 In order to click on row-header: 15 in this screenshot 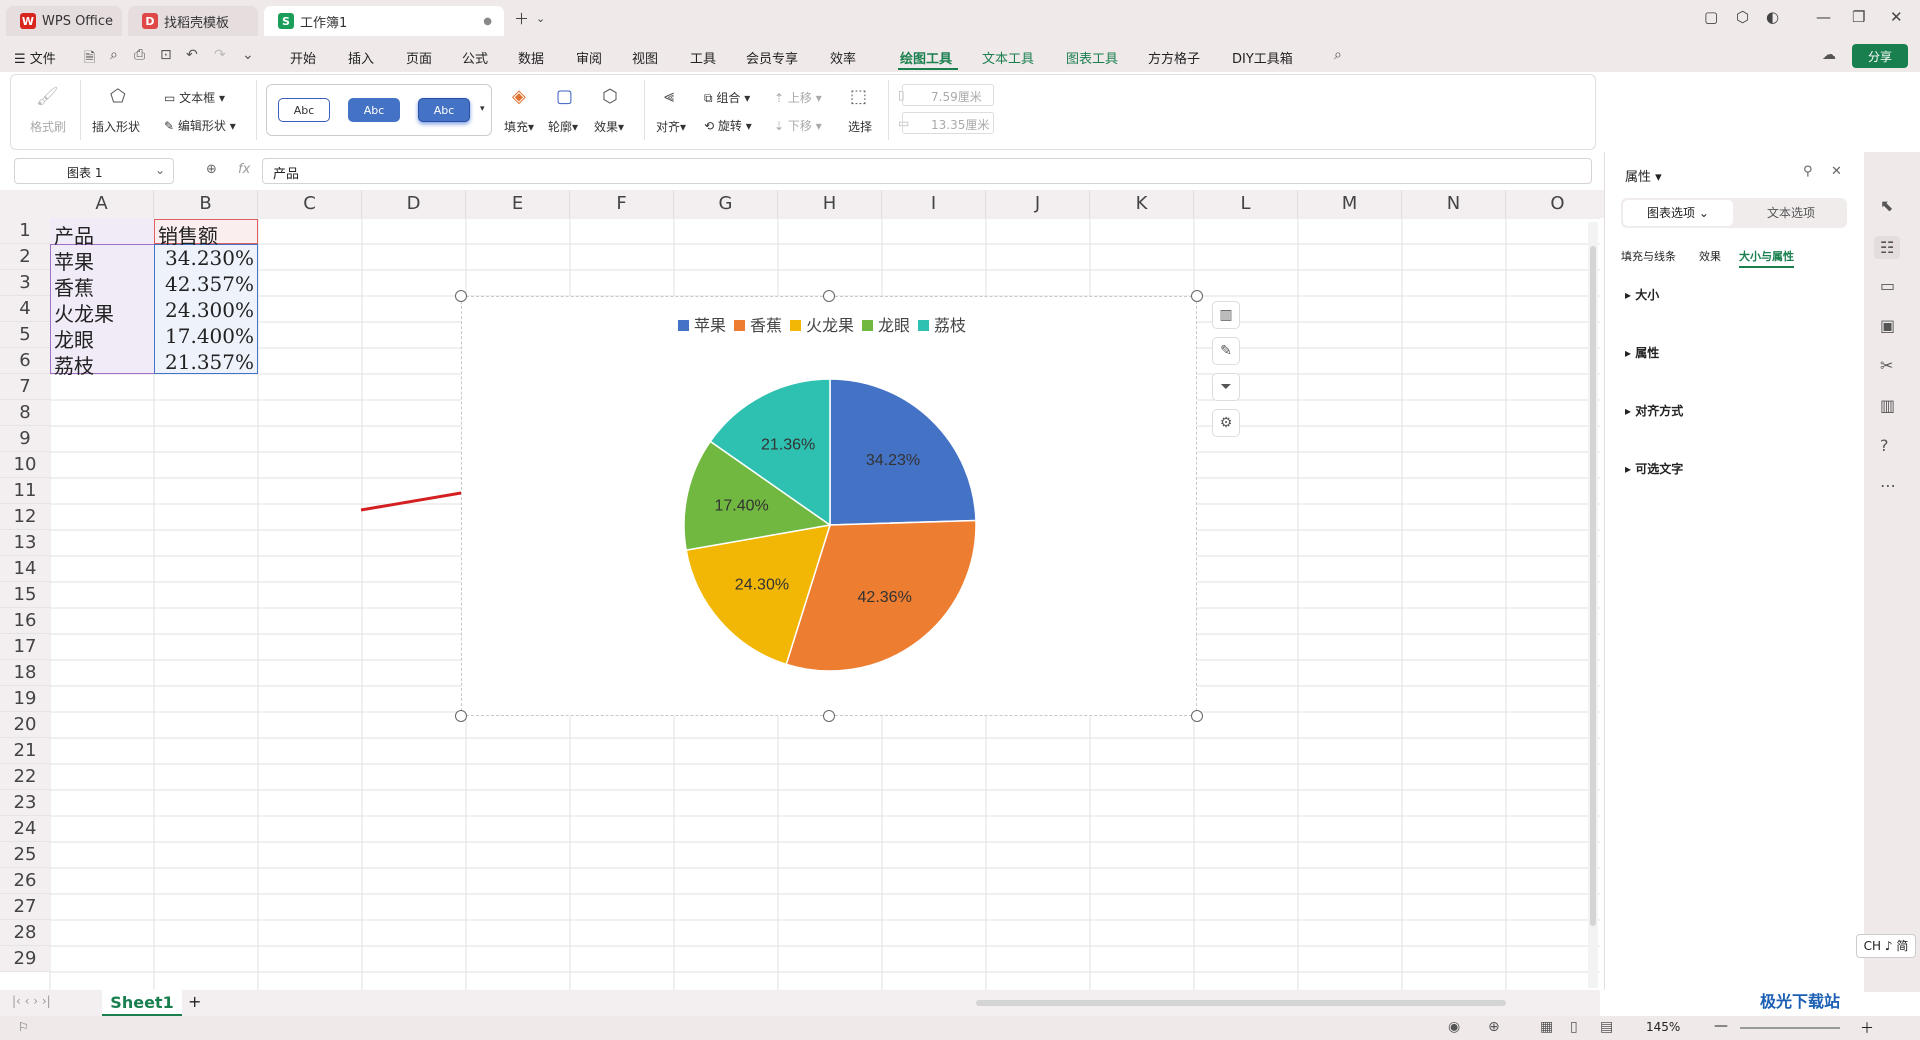, I will do `click(25, 595)`.